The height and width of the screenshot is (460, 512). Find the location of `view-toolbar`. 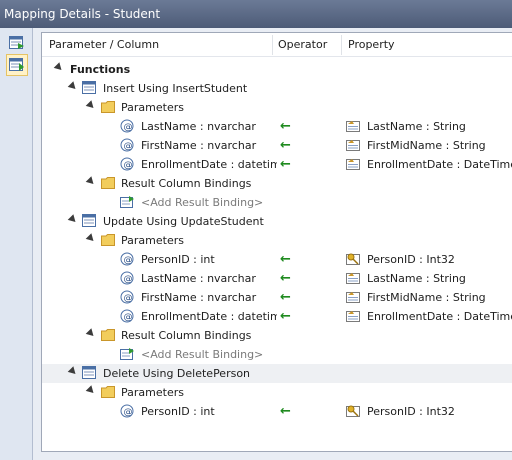

view-toolbar is located at coordinates (16, 244).